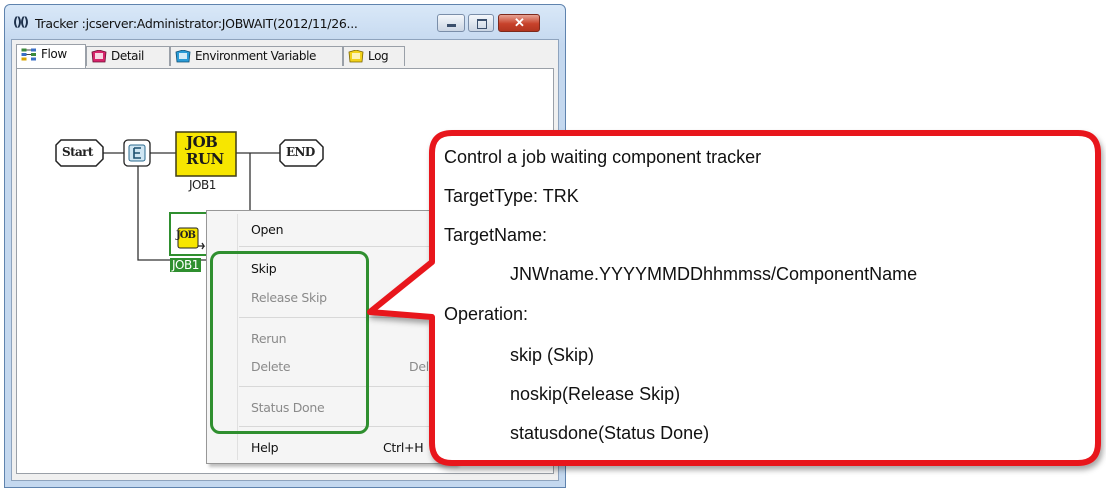 The height and width of the screenshot is (492, 1106). What do you see at coordinates (486, 314) in the screenshot?
I see `callout-line-operation: Operation:` at bounding box center [486, 314].